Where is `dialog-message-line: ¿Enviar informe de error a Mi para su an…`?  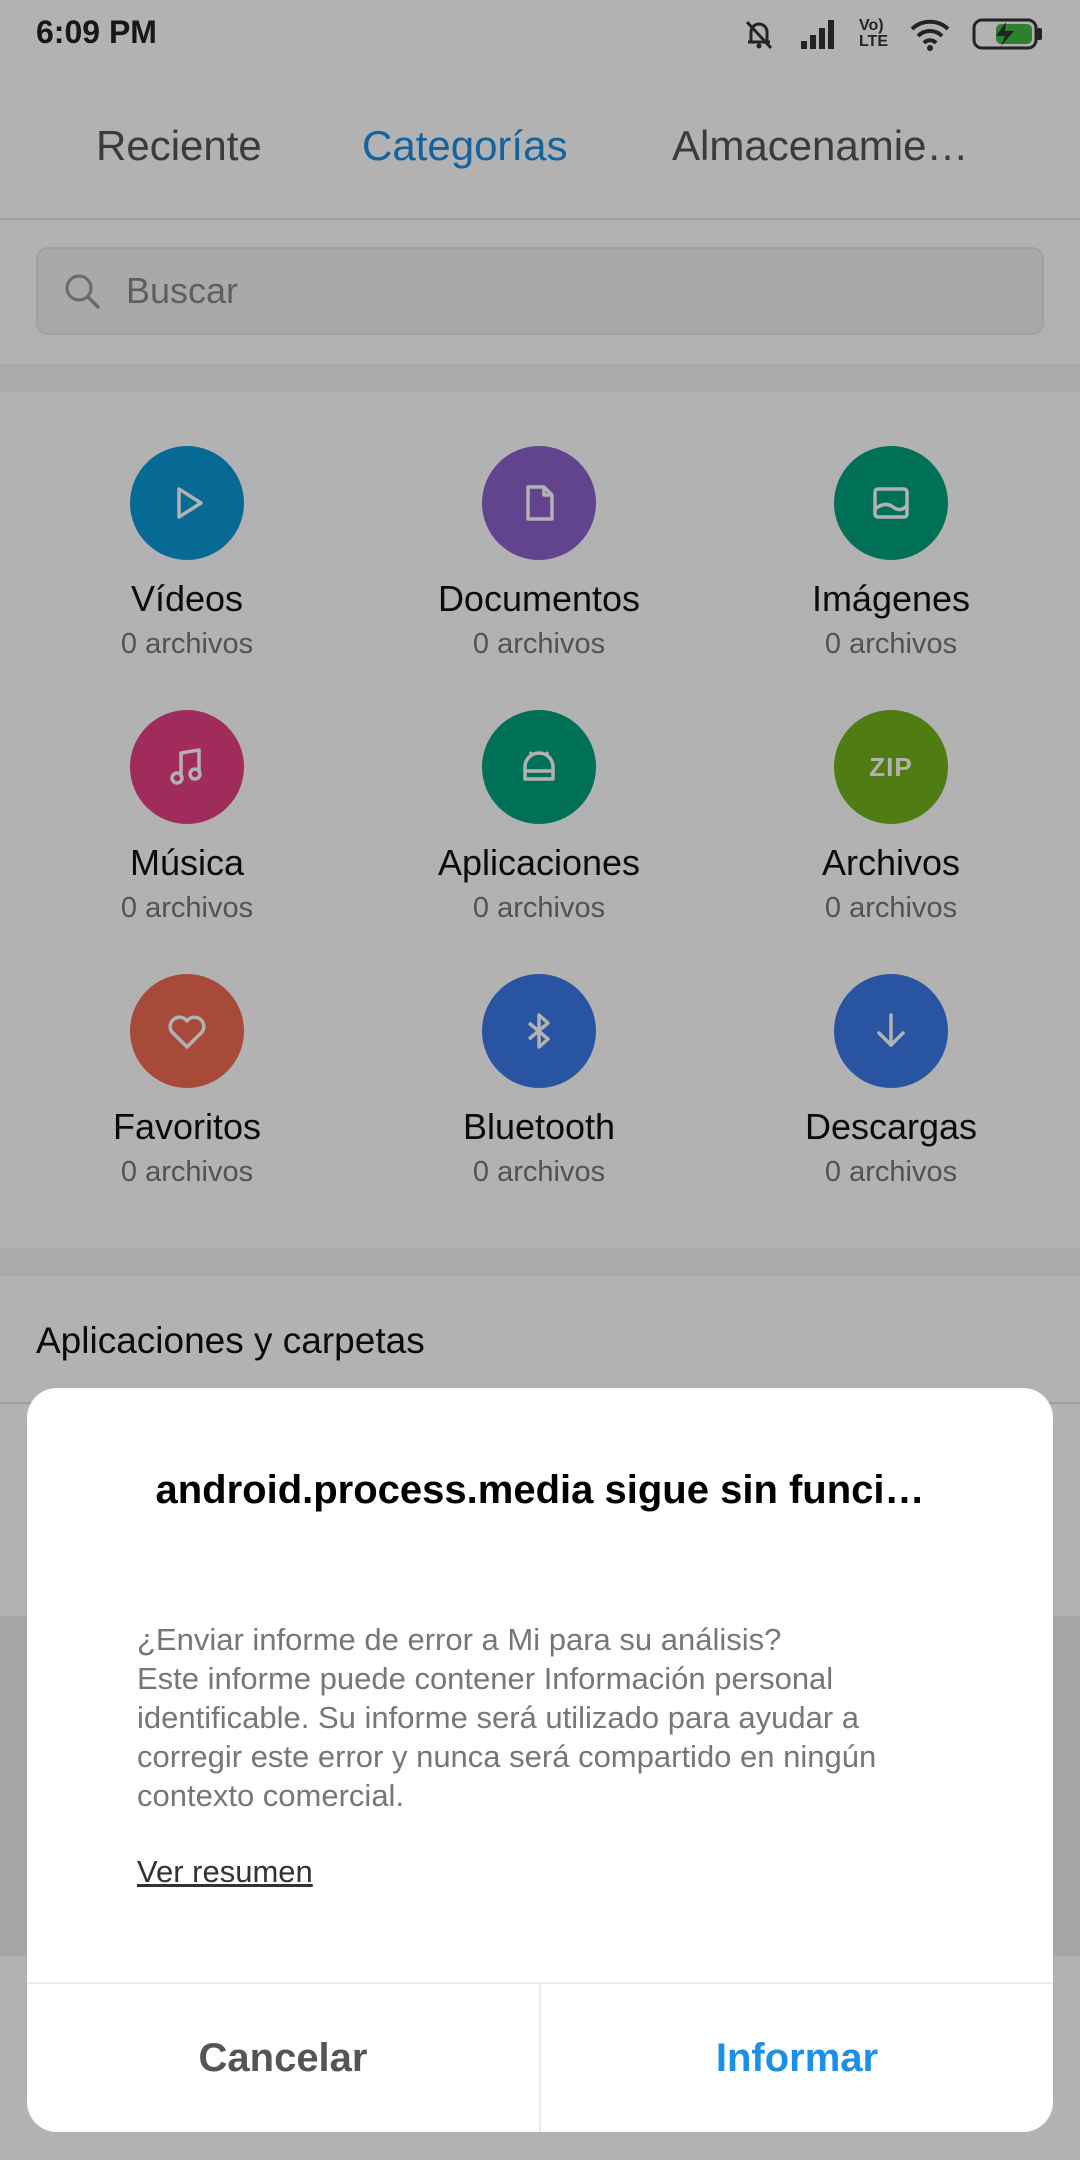 dialog-message-line: ¿Enviar informe de error a Mi para su an… is located at coordinates (459, 1639).